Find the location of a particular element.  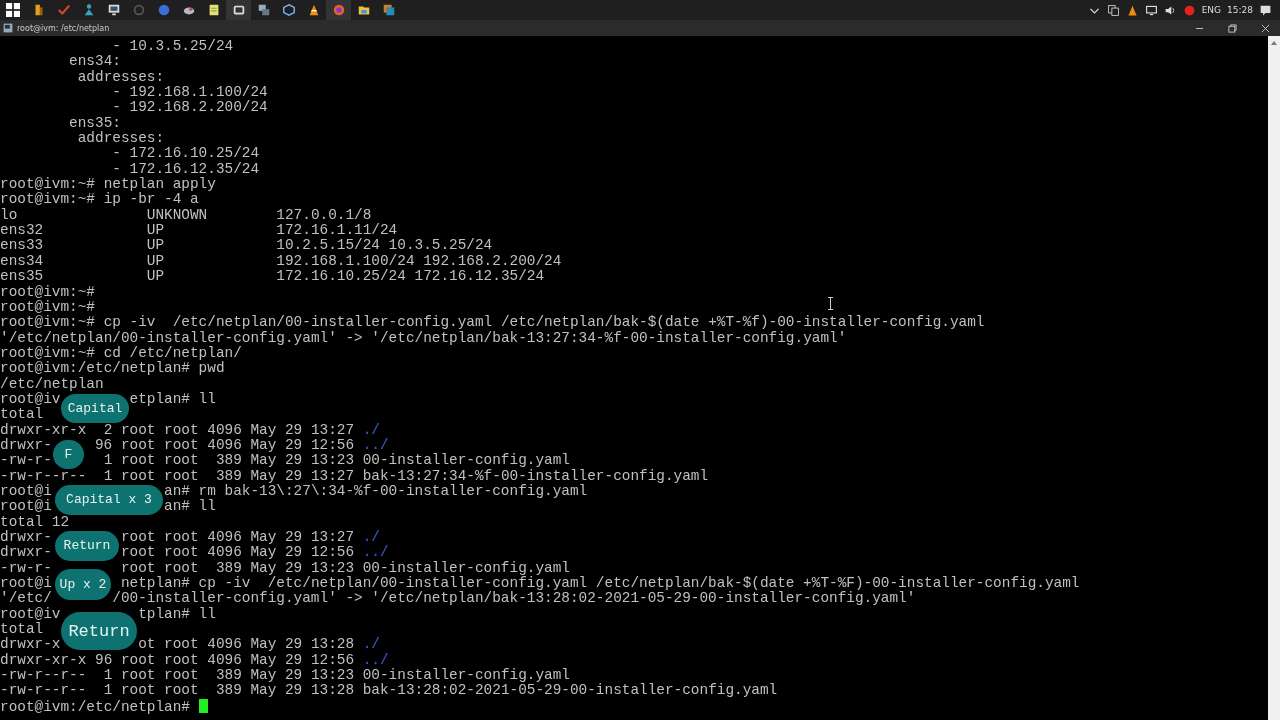

terminal-line: drwxr-x is located at coordinates (30, 644).